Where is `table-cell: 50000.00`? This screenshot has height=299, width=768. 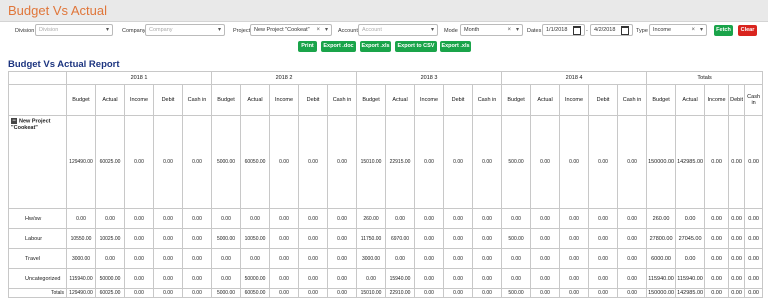
table-cell: 50000.00 is located at coordinates (110, 278).